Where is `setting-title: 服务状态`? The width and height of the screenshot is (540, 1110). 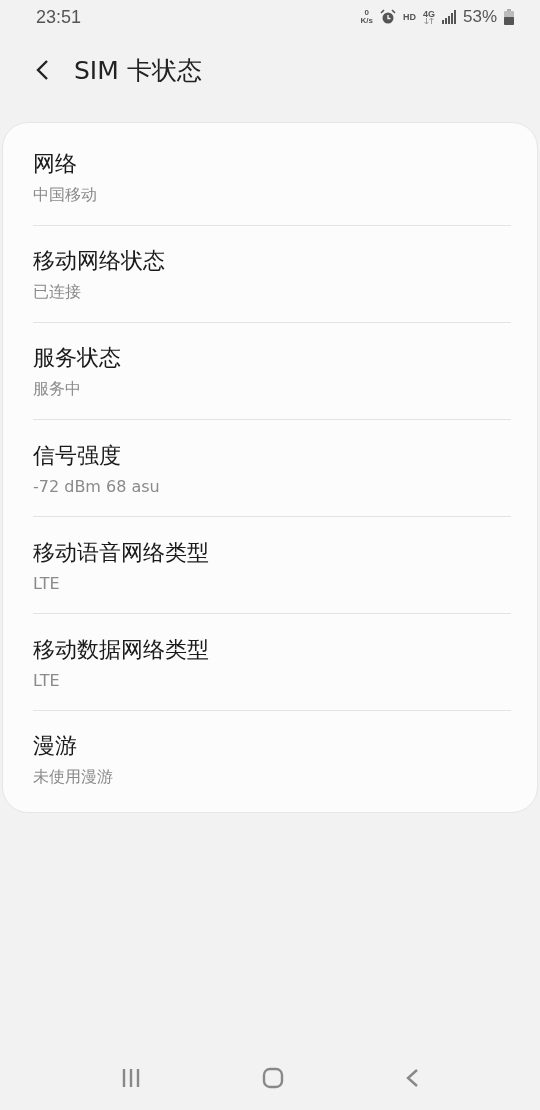
setting-title: 服务状态 is located at coordinates (77, 357).